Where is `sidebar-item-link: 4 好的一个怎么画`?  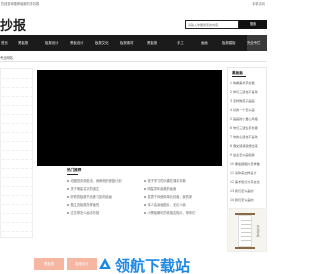
sidebar-item-link: 4 好的一个怎么画 is located at coordinates (248, 109).